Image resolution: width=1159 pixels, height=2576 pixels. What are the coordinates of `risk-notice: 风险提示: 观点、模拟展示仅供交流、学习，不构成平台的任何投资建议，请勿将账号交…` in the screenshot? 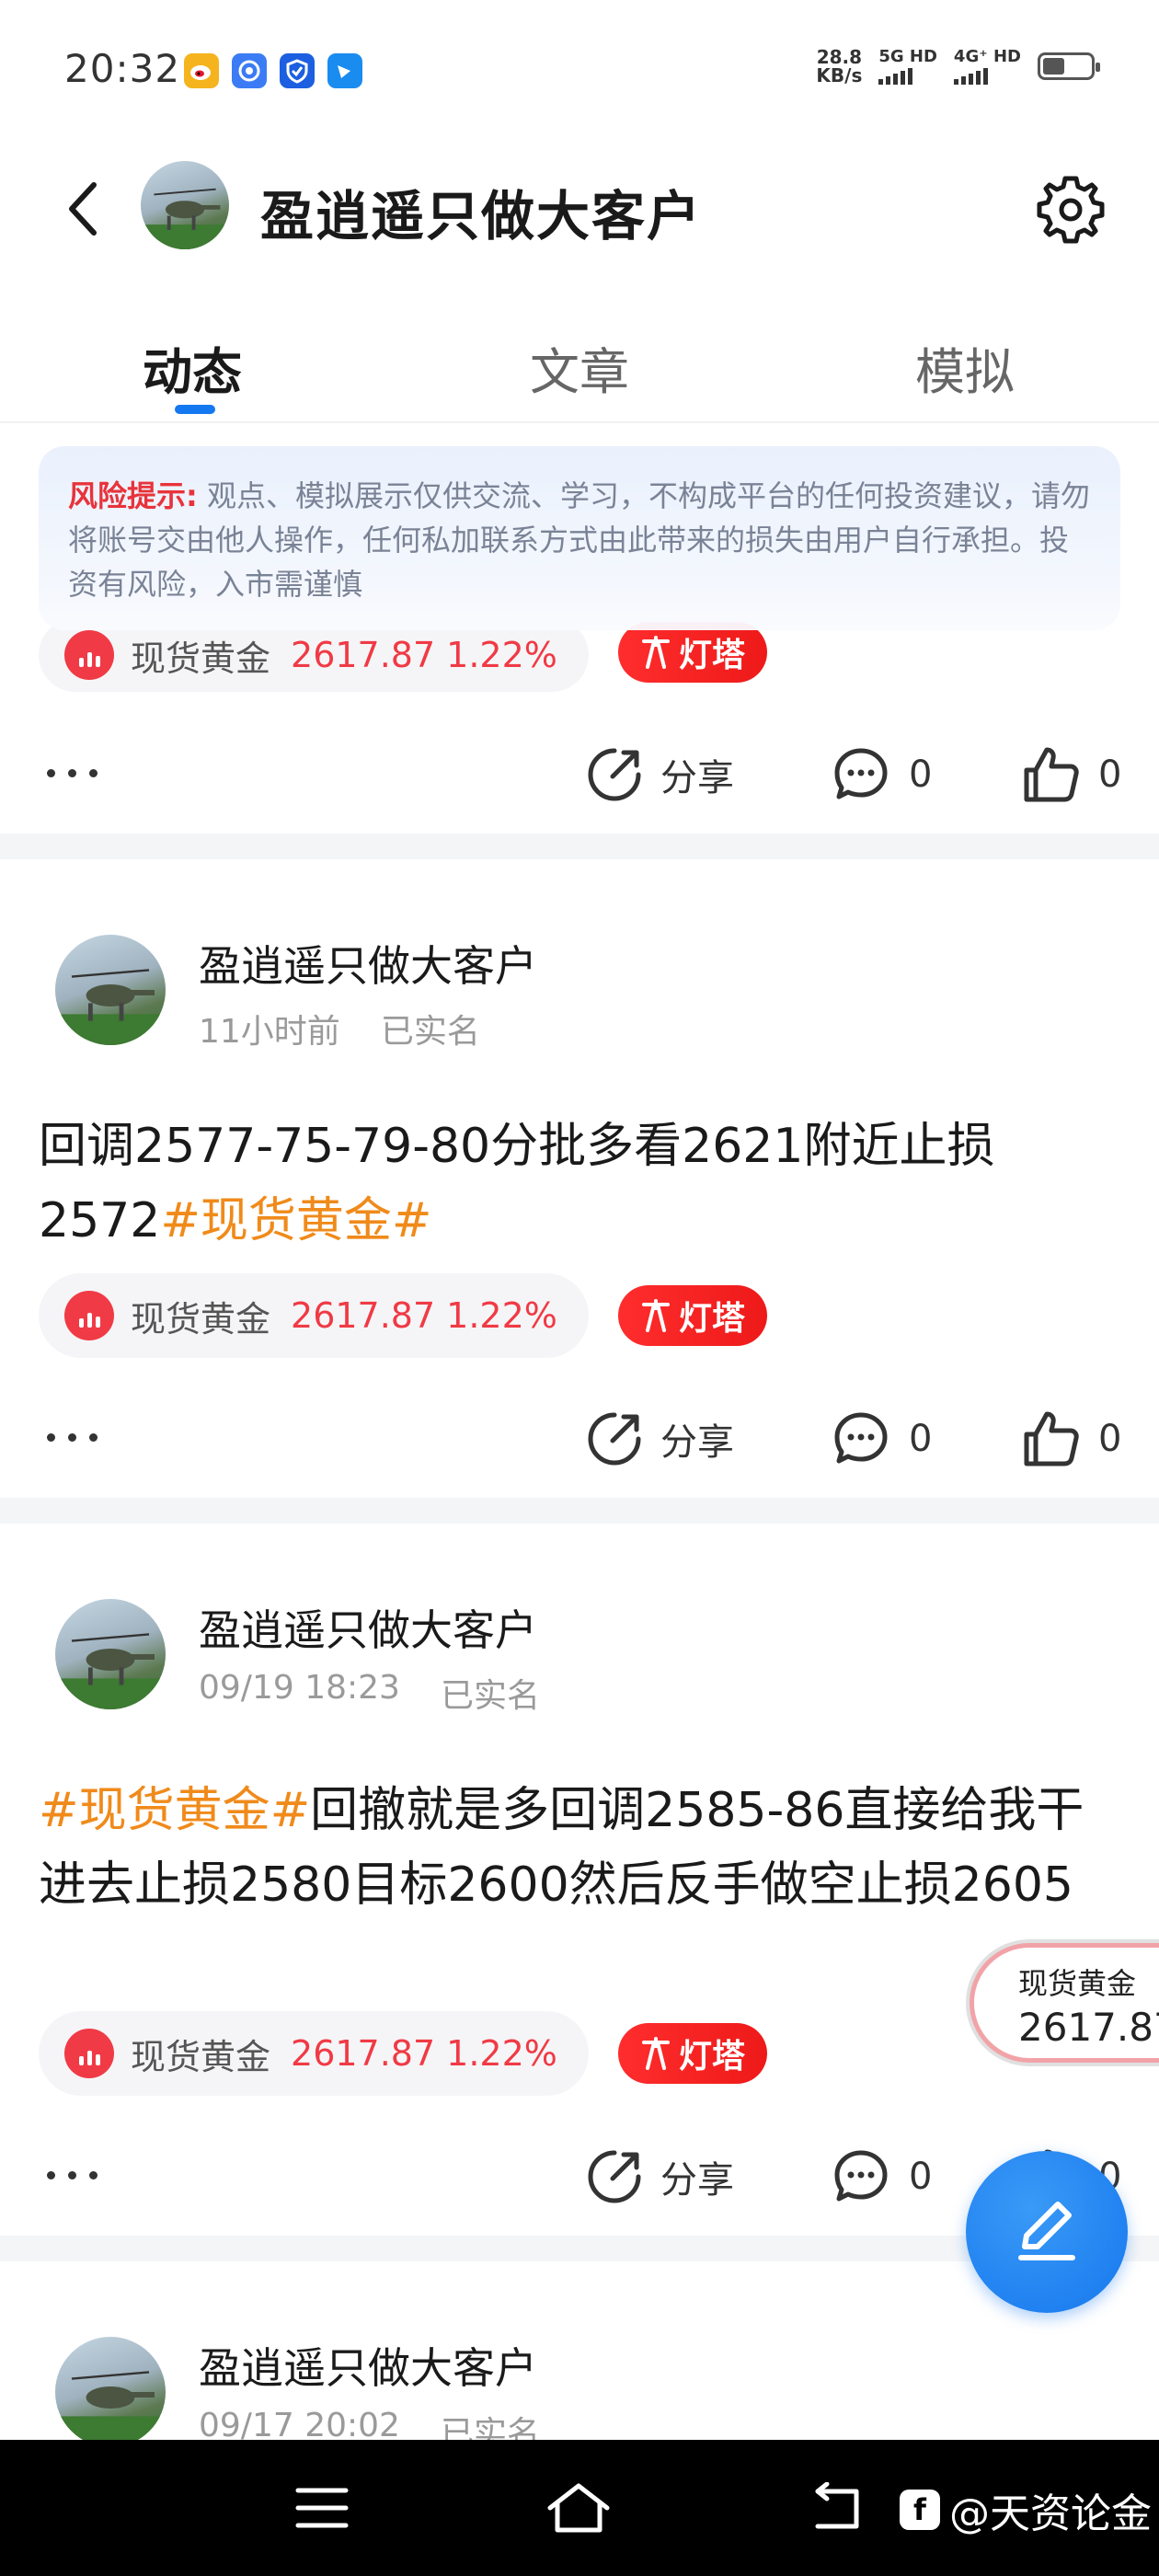 It's located at (579, 538).